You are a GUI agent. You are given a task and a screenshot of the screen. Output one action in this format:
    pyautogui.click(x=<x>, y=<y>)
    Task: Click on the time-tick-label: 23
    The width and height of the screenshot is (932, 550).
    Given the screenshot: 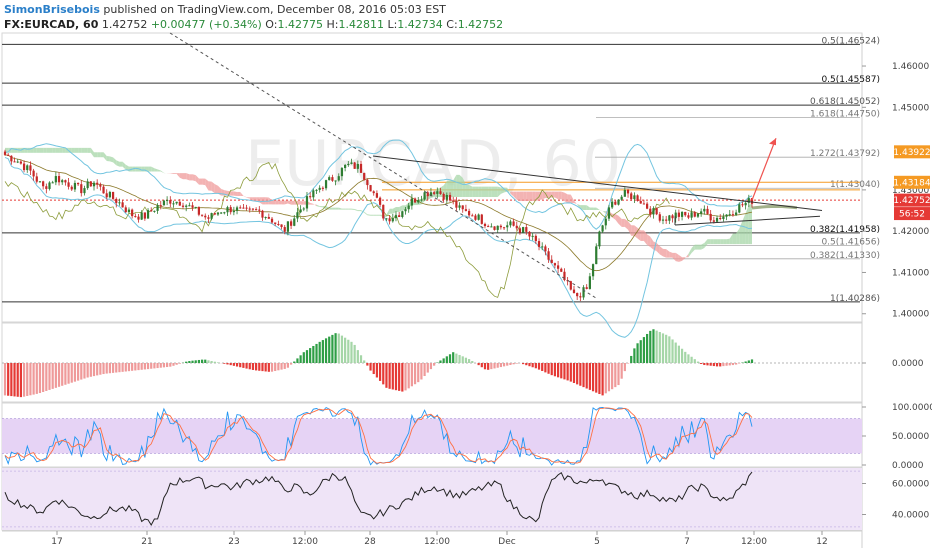 What is the action you would take?
    pyautogui.click(x=233, y=542)
    